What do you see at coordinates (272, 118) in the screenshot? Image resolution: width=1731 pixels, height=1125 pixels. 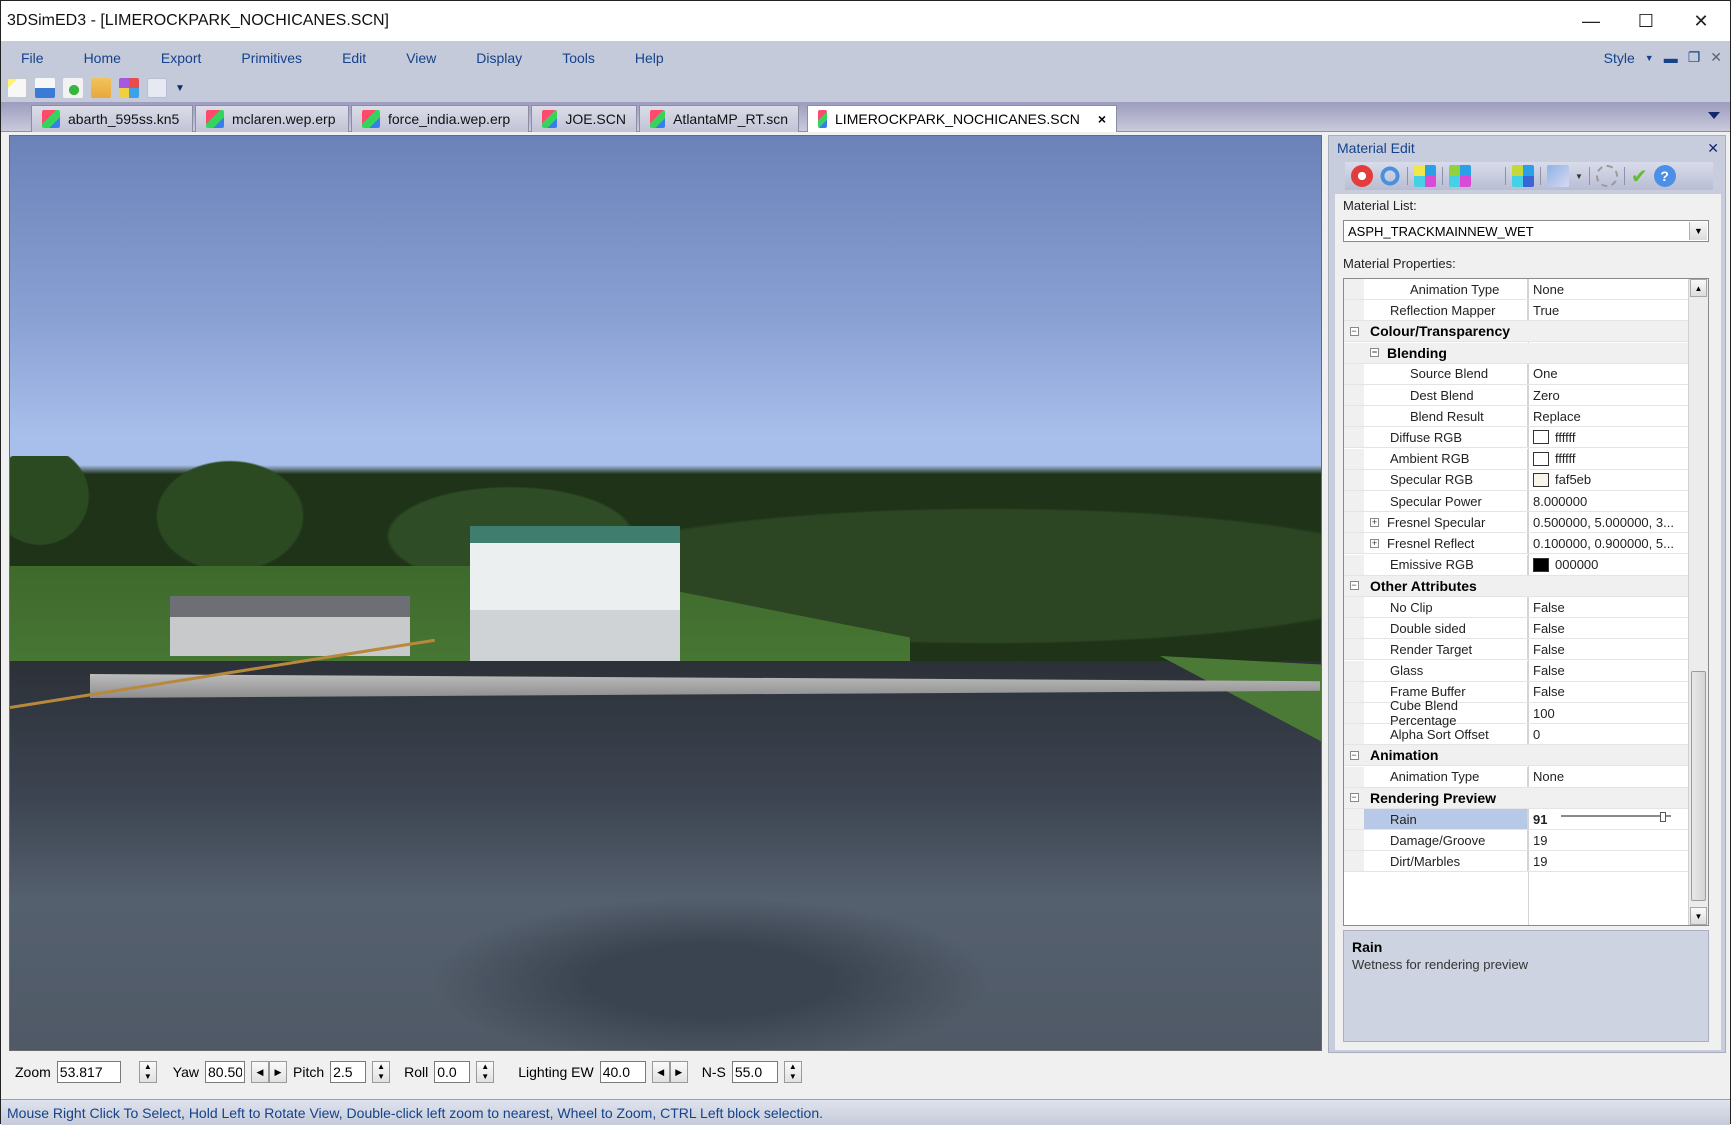 I see `tab-mclaren: mclaren.wep.erp` at bounding box center [272, 118].